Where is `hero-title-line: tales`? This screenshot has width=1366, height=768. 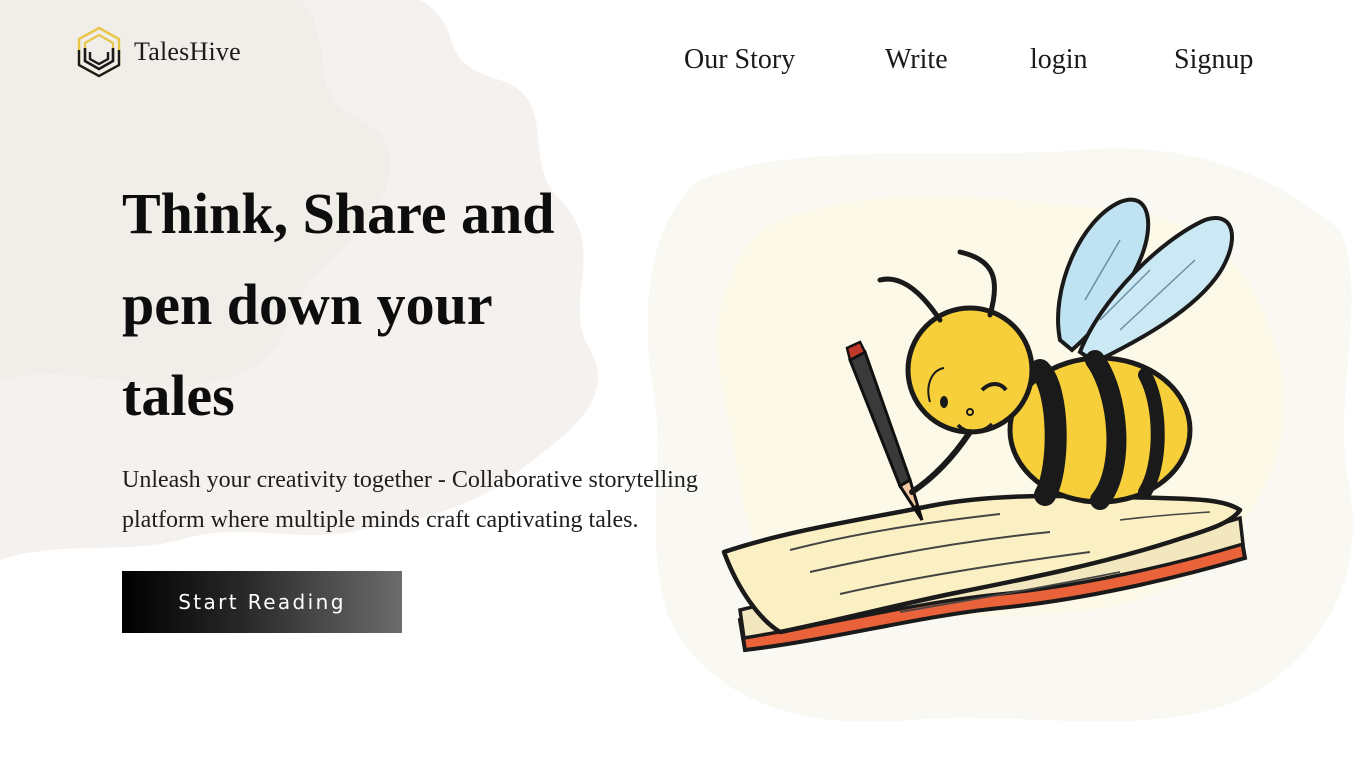 hero-title-line: tales is located at coordinates (178, 395).